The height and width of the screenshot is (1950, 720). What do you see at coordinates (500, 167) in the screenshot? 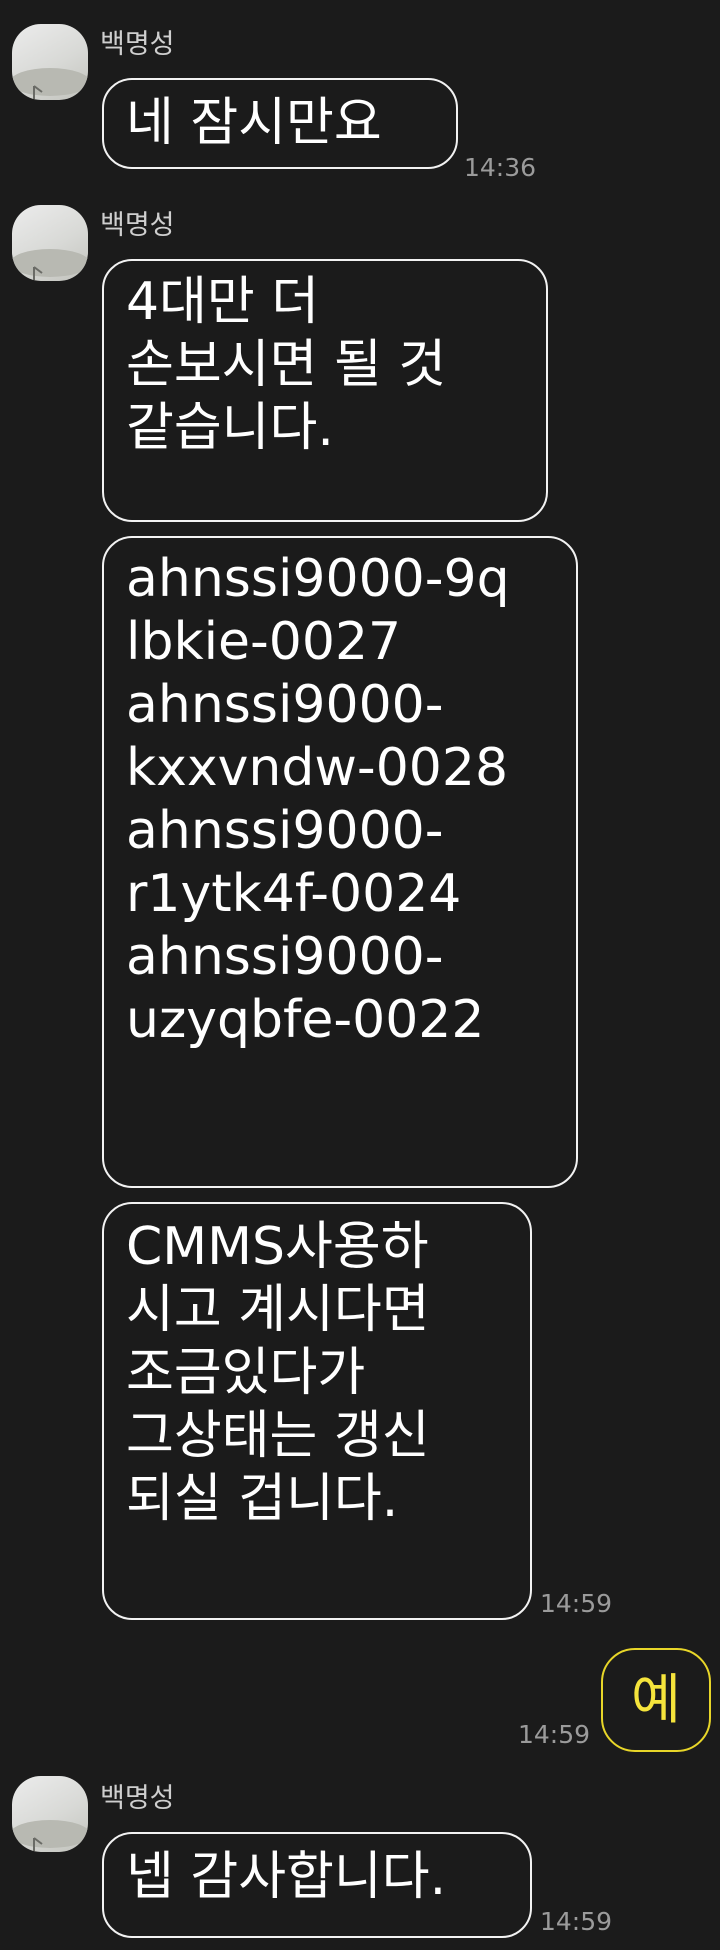
I see `message-time: 14:36` at bounding box center [500, 167].